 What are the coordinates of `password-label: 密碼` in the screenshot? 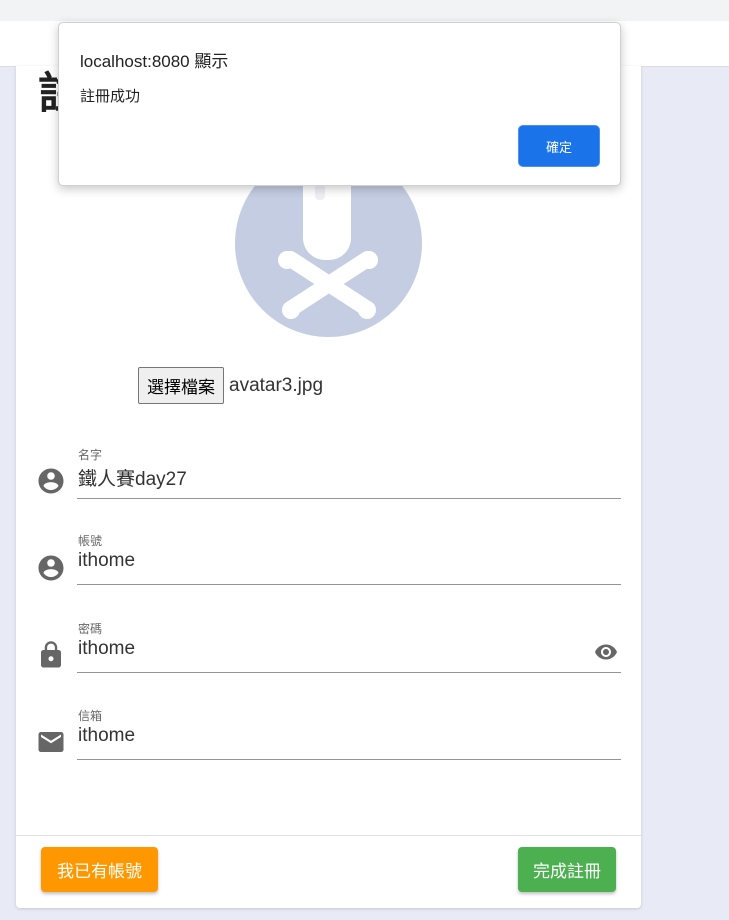 It's located at (90, 629).